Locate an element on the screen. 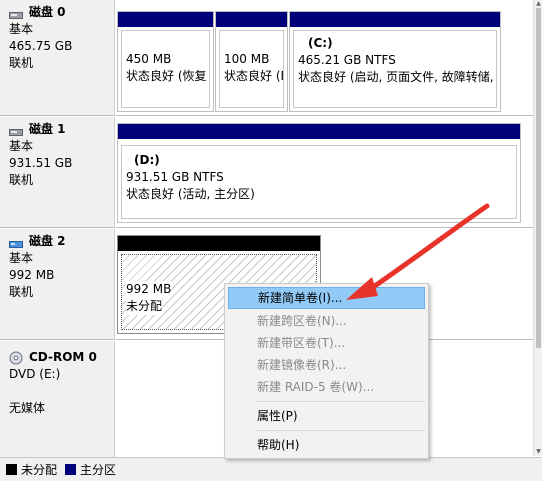 This screenshot has height=481, width=542. disk-size: 465.75 GB is located at coordinates (41, 46).